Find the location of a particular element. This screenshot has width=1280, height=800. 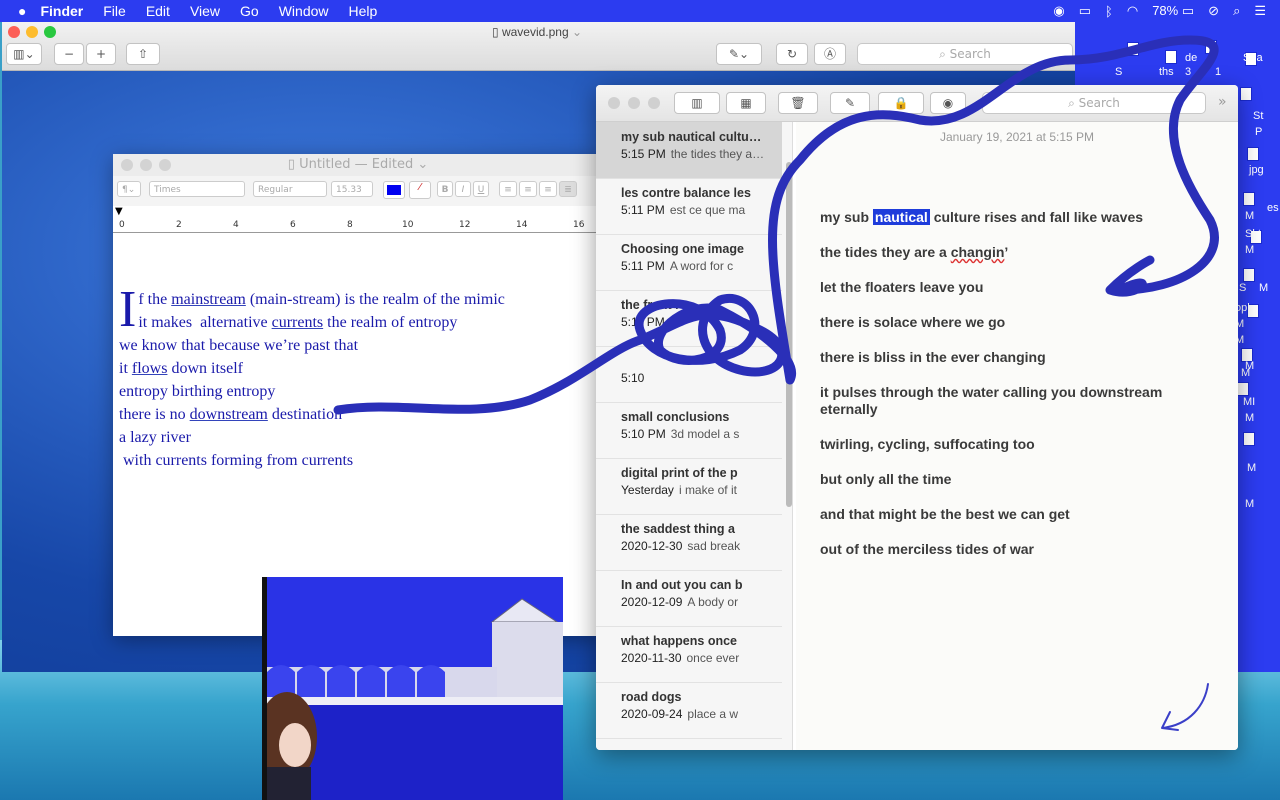

trash-icon: 🗑 is located at coordinates (798, 103).